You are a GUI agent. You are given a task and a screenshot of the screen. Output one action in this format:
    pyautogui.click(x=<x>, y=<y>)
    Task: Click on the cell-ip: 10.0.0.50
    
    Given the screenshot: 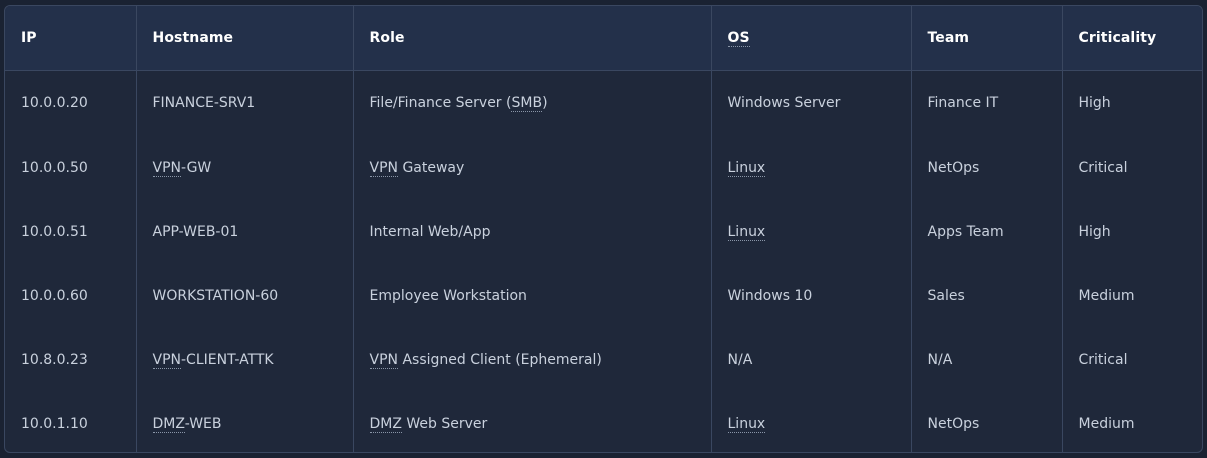 What is the action you would take?
    pyautogui.click(x=71, y=168)
    